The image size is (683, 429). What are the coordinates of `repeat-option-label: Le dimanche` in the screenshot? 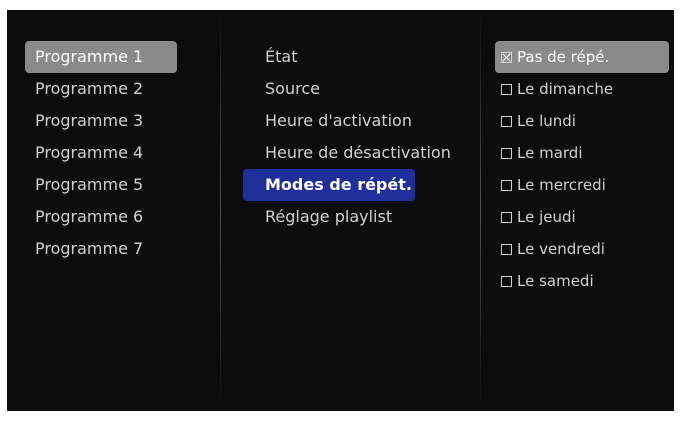 It's located at (565, 89).